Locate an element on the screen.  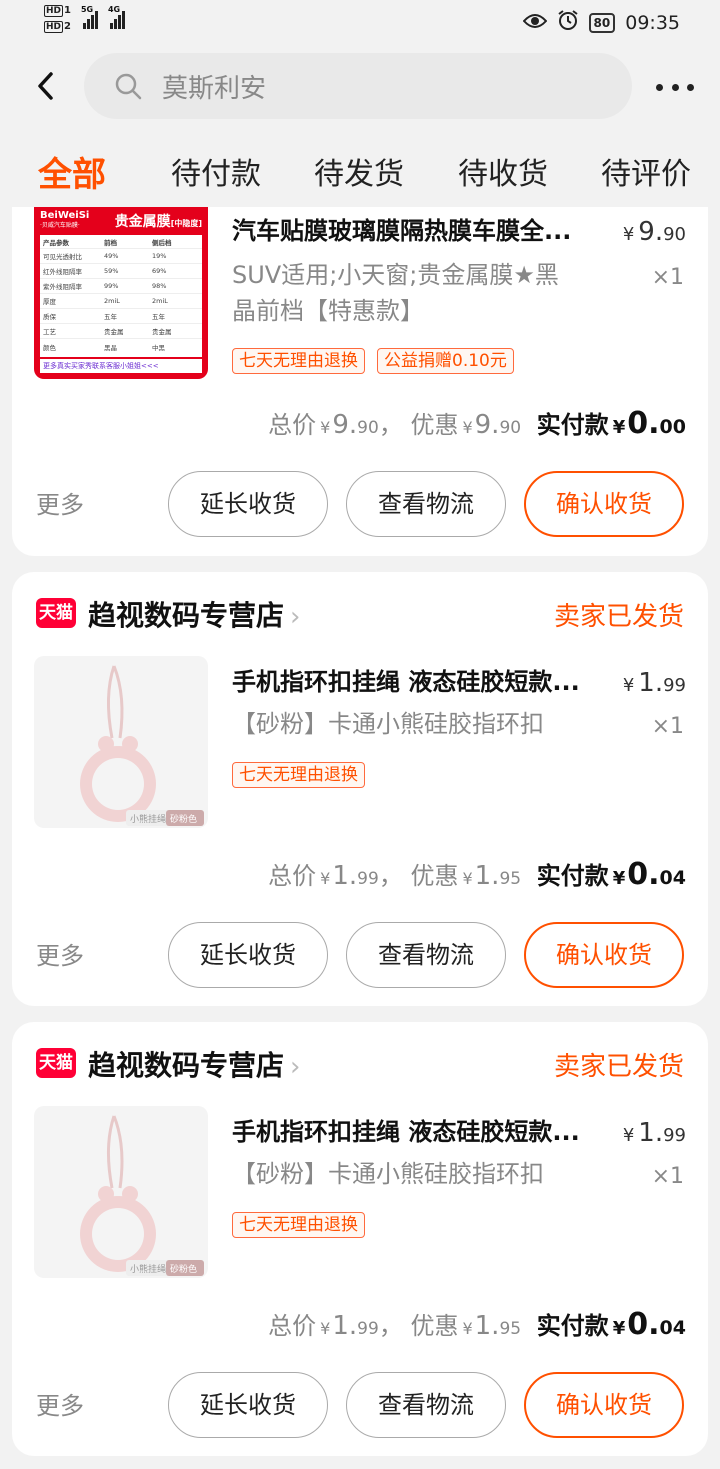
tab-pending-shipment: 待发货 is located at coordinates (359, 175).